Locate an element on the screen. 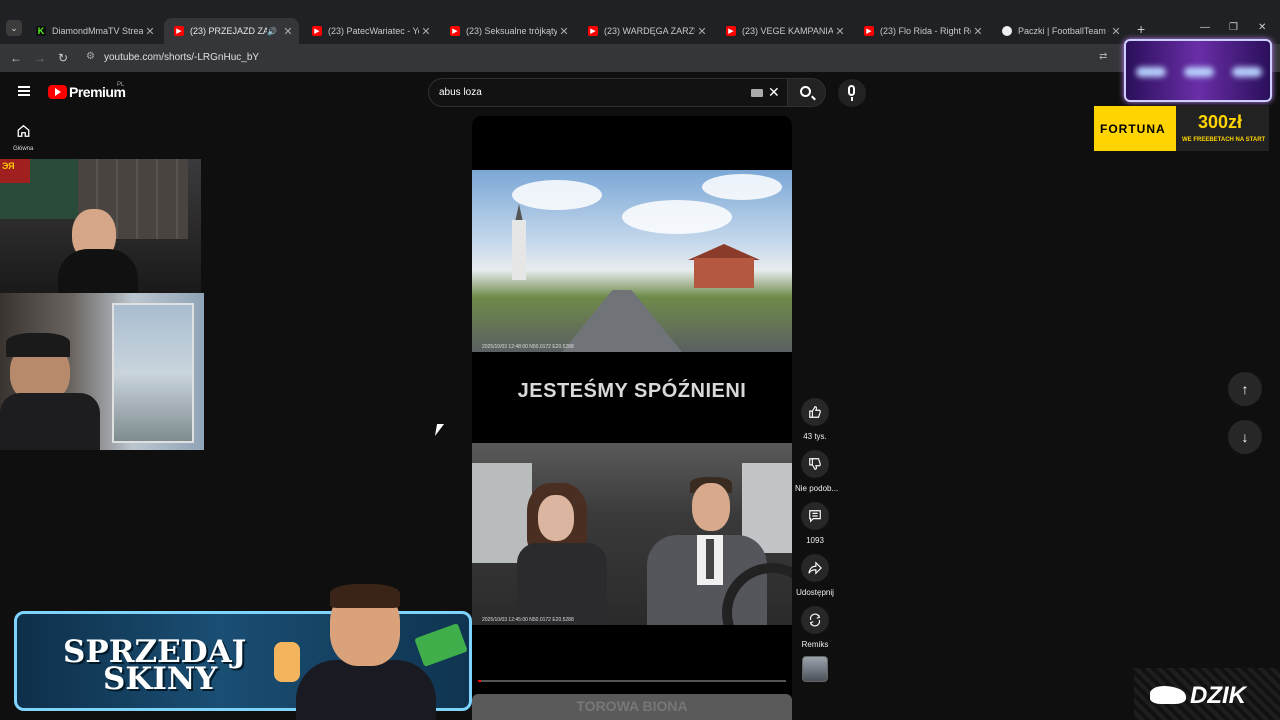  thumbs-up-icon is located at coordinates (815, 412).